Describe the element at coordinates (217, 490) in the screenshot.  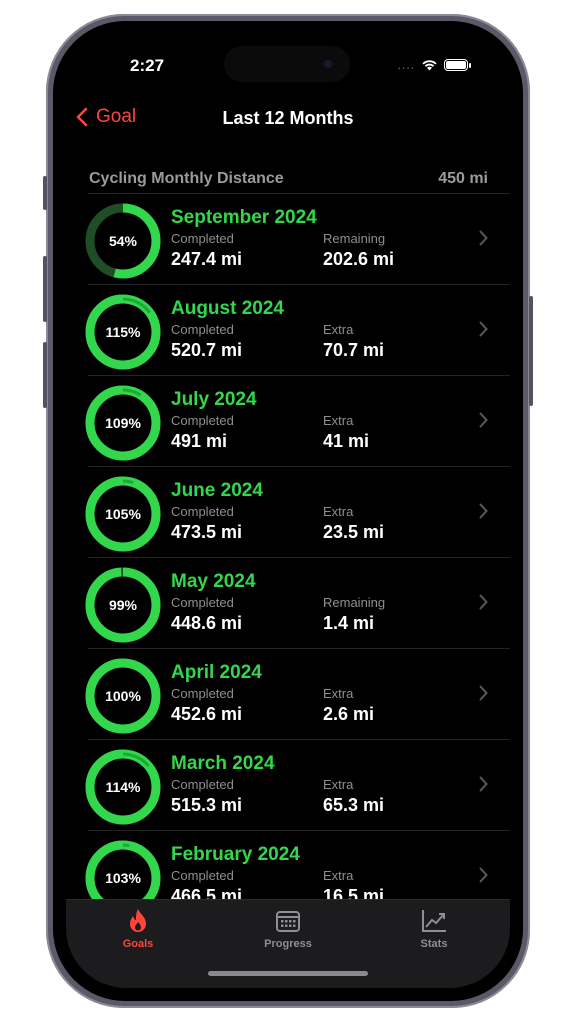
I see `month-title: June 2024` at that location.